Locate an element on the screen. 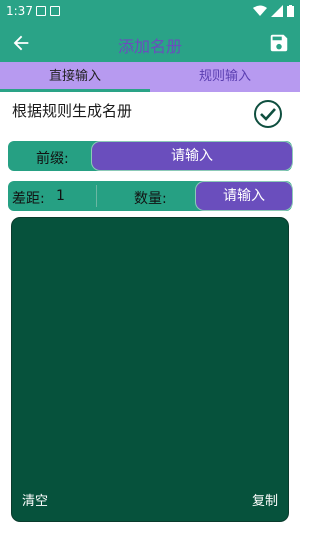 The width and height of the screenshot is (320, 533). count-input: 请输入 is located at coordinates (244, 196).